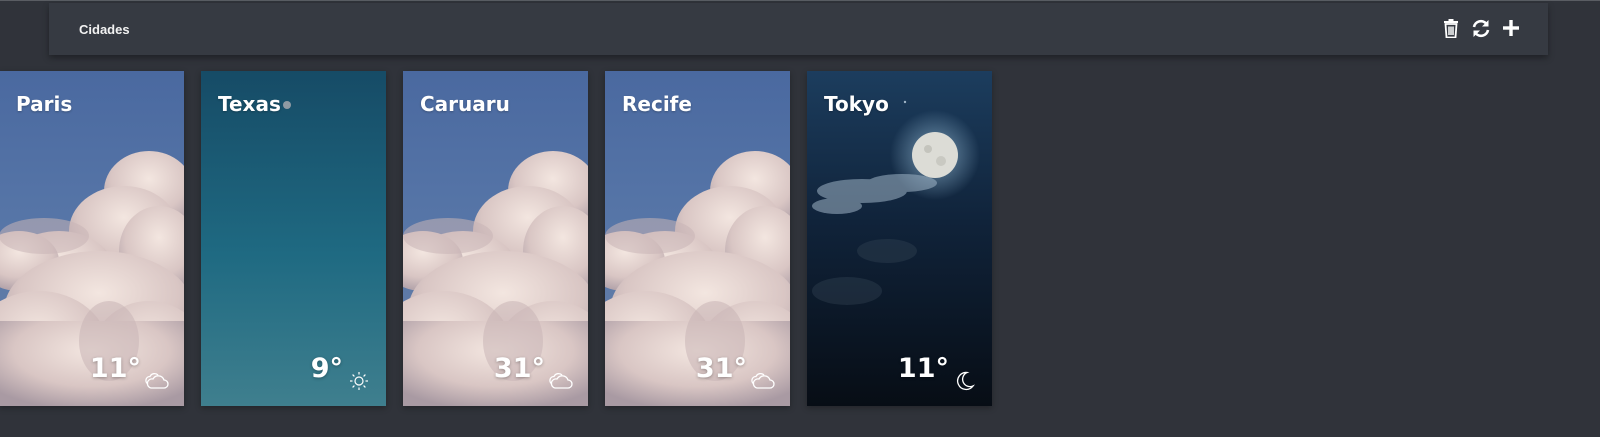 This screenshot has height=437, width=1600. I want to click on page-title: Cidades, so click(104, 29).